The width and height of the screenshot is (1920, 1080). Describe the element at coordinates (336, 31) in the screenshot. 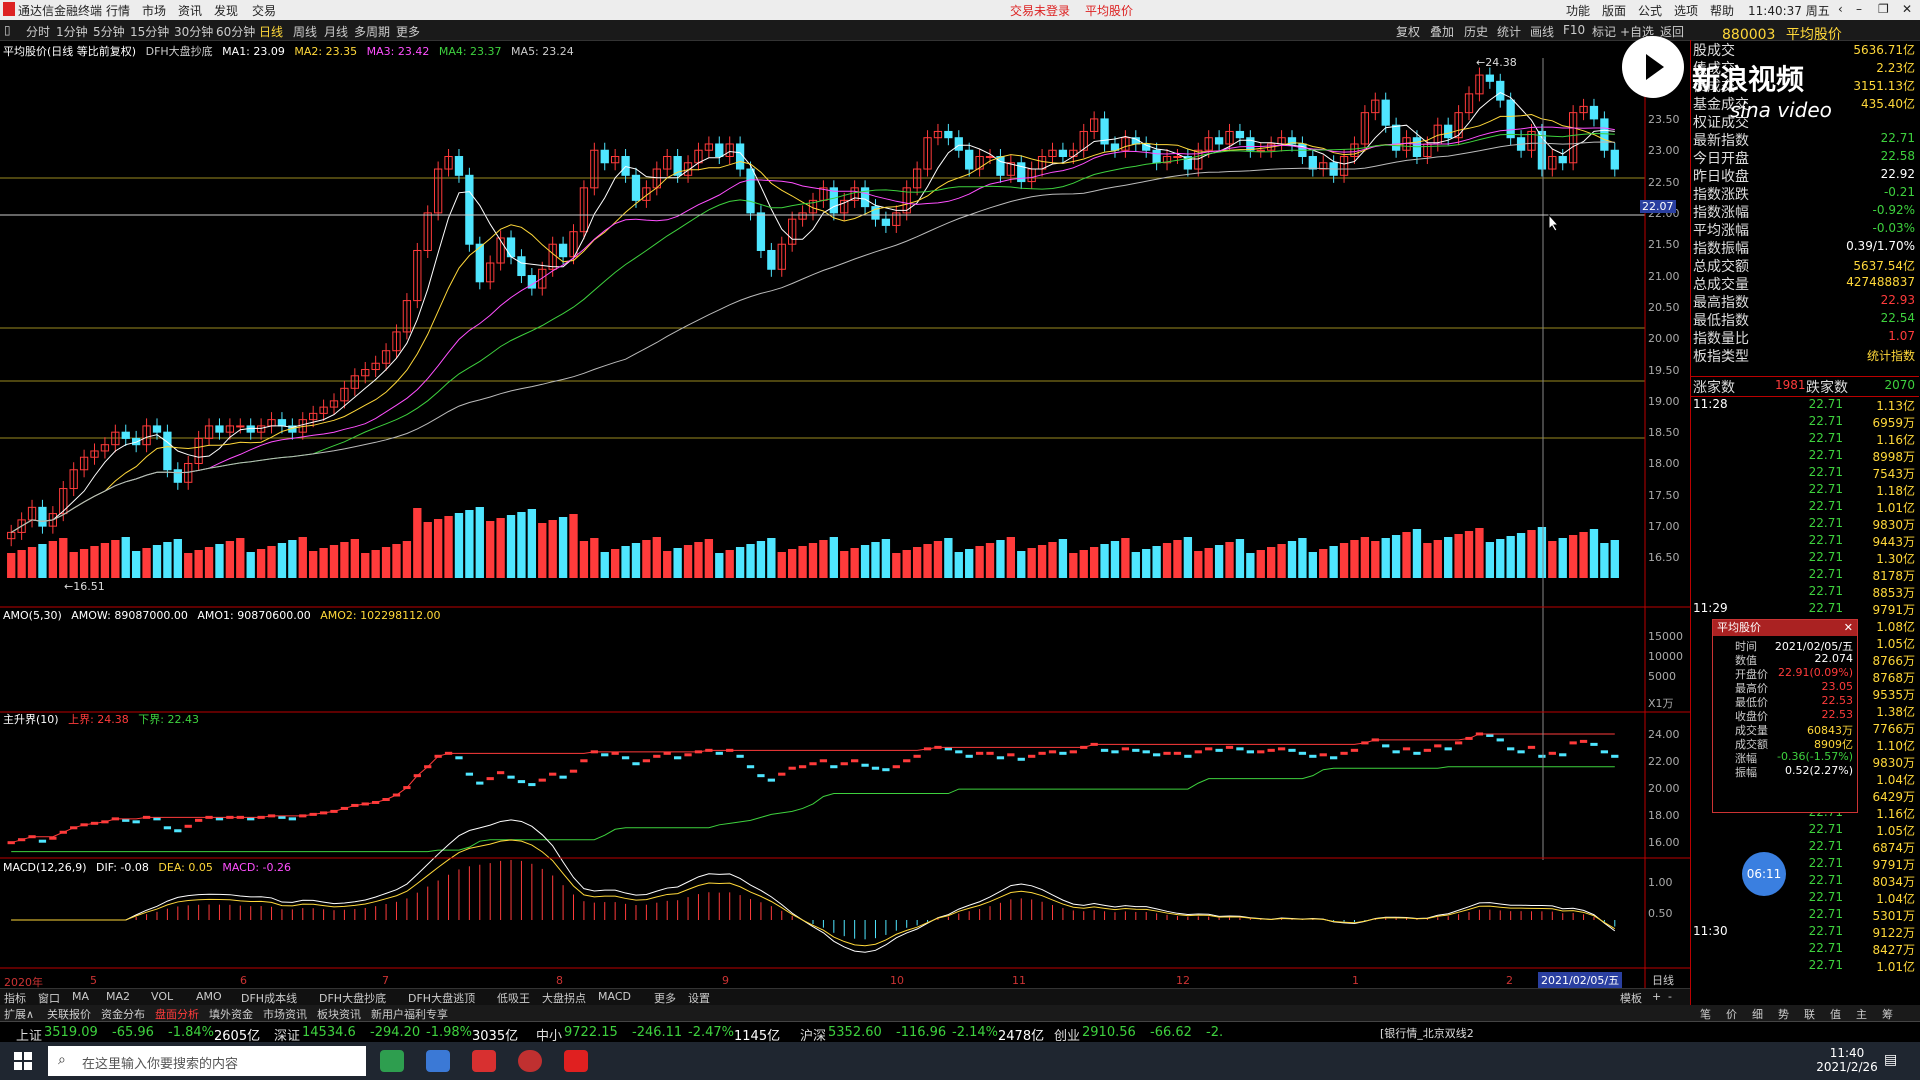

I see `period-monthly: 月线` at that location.